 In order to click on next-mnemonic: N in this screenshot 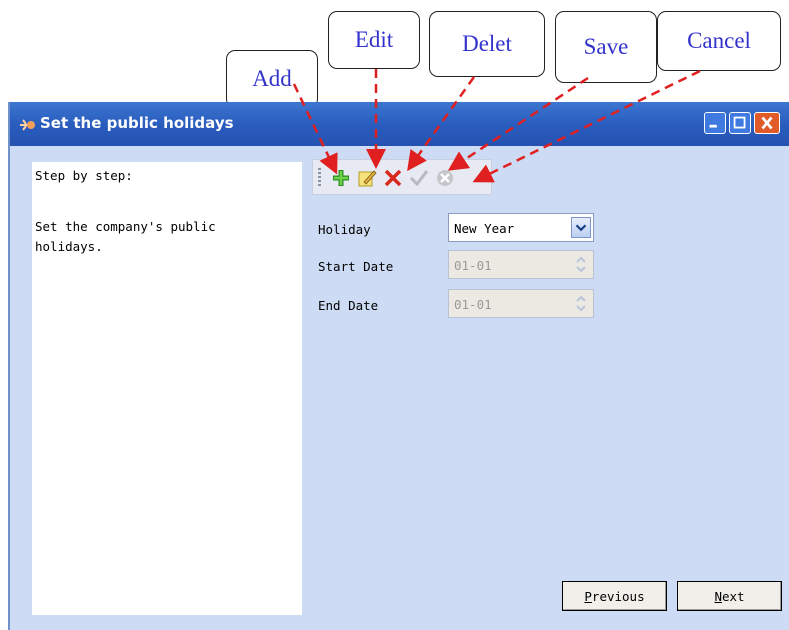, I will do `click(718, 596)`.